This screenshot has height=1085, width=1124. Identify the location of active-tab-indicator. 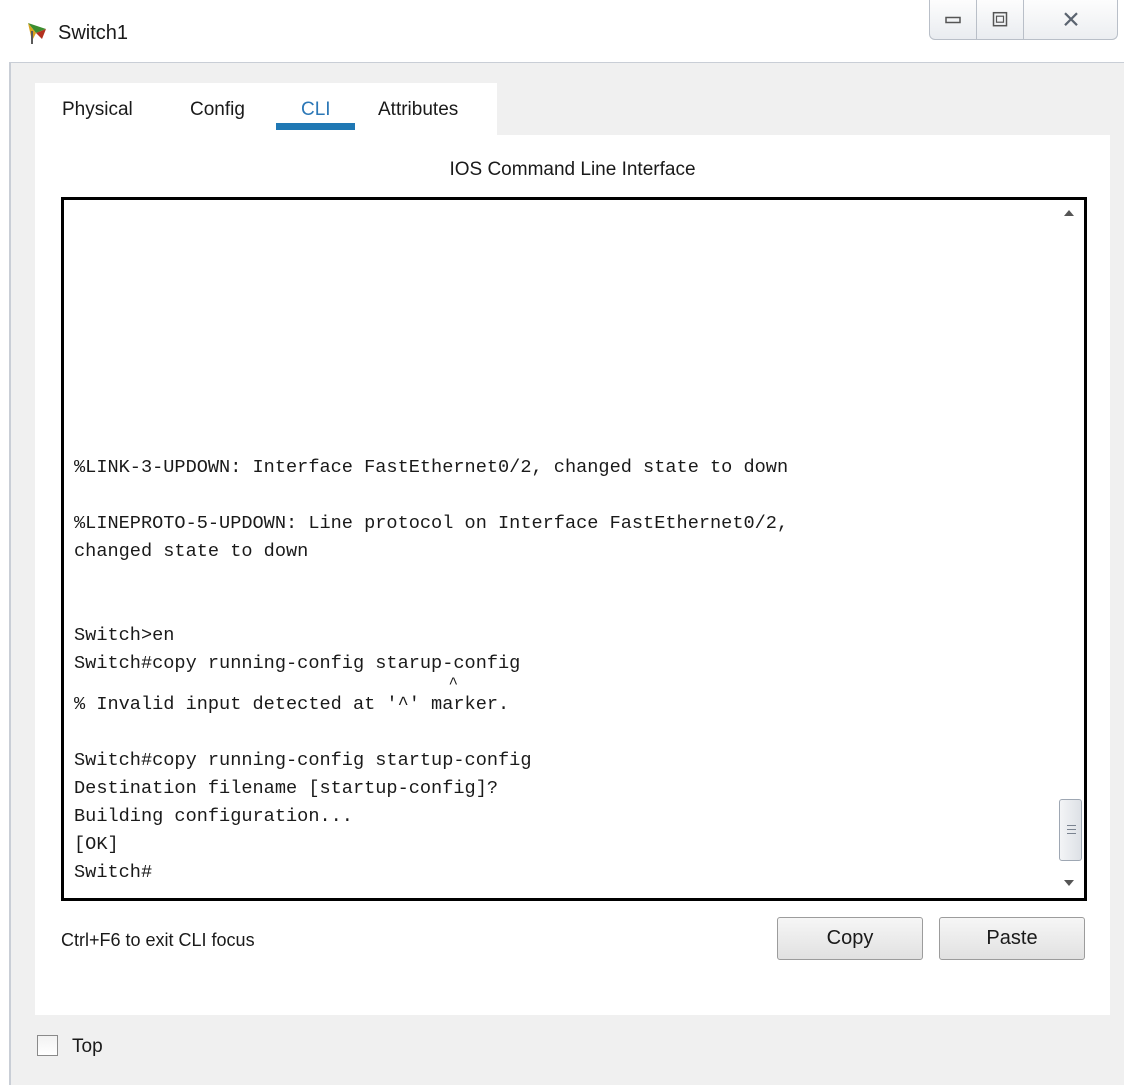
(315, 126).